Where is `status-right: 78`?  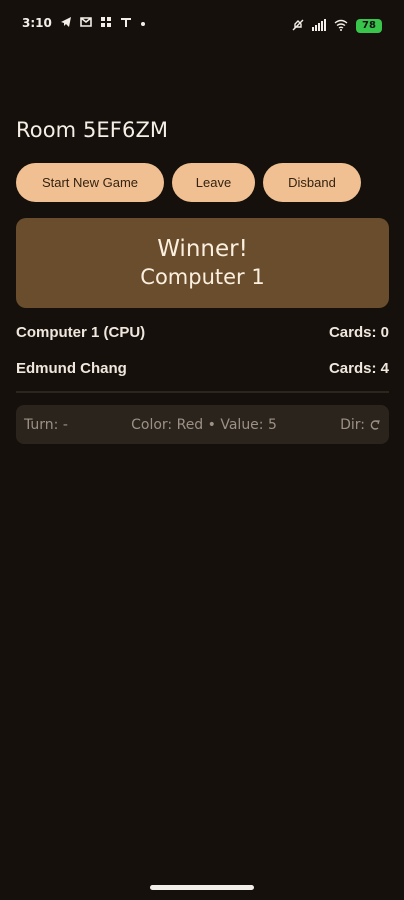 status-right: 78 is located at coordinates (337, 25).